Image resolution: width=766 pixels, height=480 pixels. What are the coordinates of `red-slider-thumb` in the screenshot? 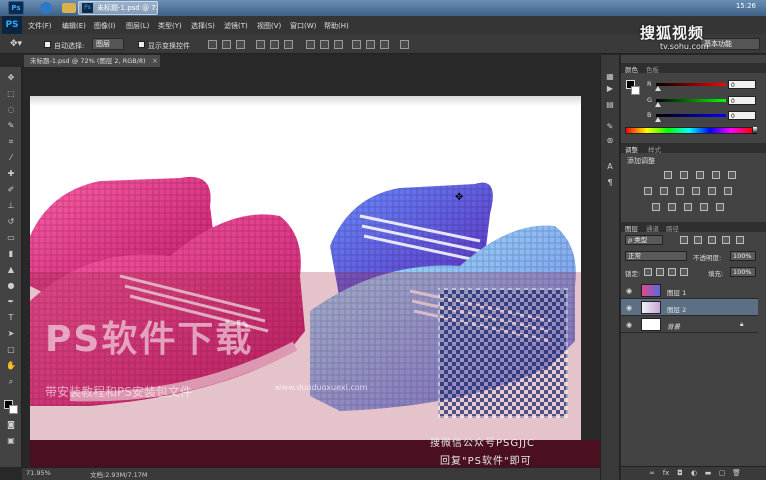 It's located at (658, 88).